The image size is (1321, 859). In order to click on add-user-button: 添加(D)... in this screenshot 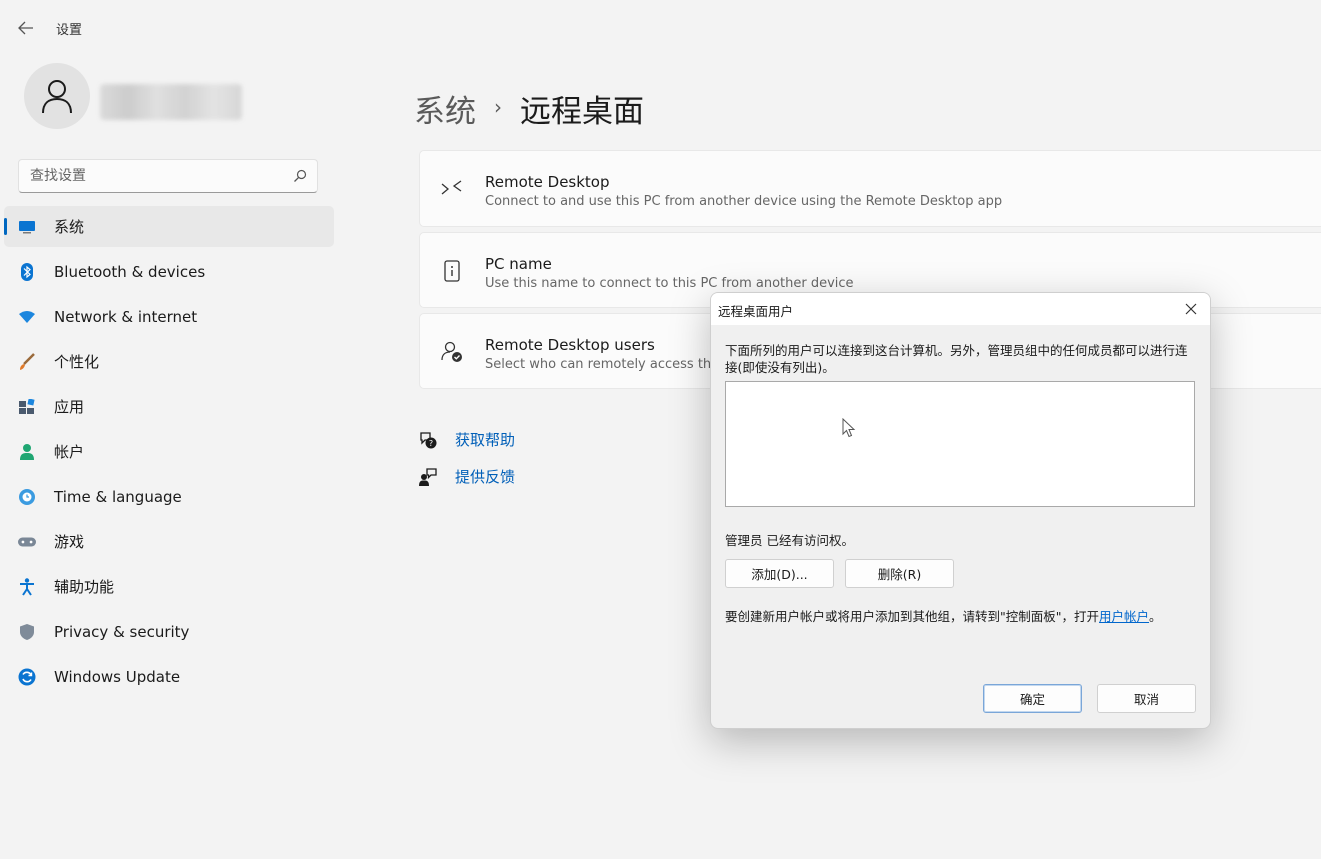, I will do `click(779, 573)`.